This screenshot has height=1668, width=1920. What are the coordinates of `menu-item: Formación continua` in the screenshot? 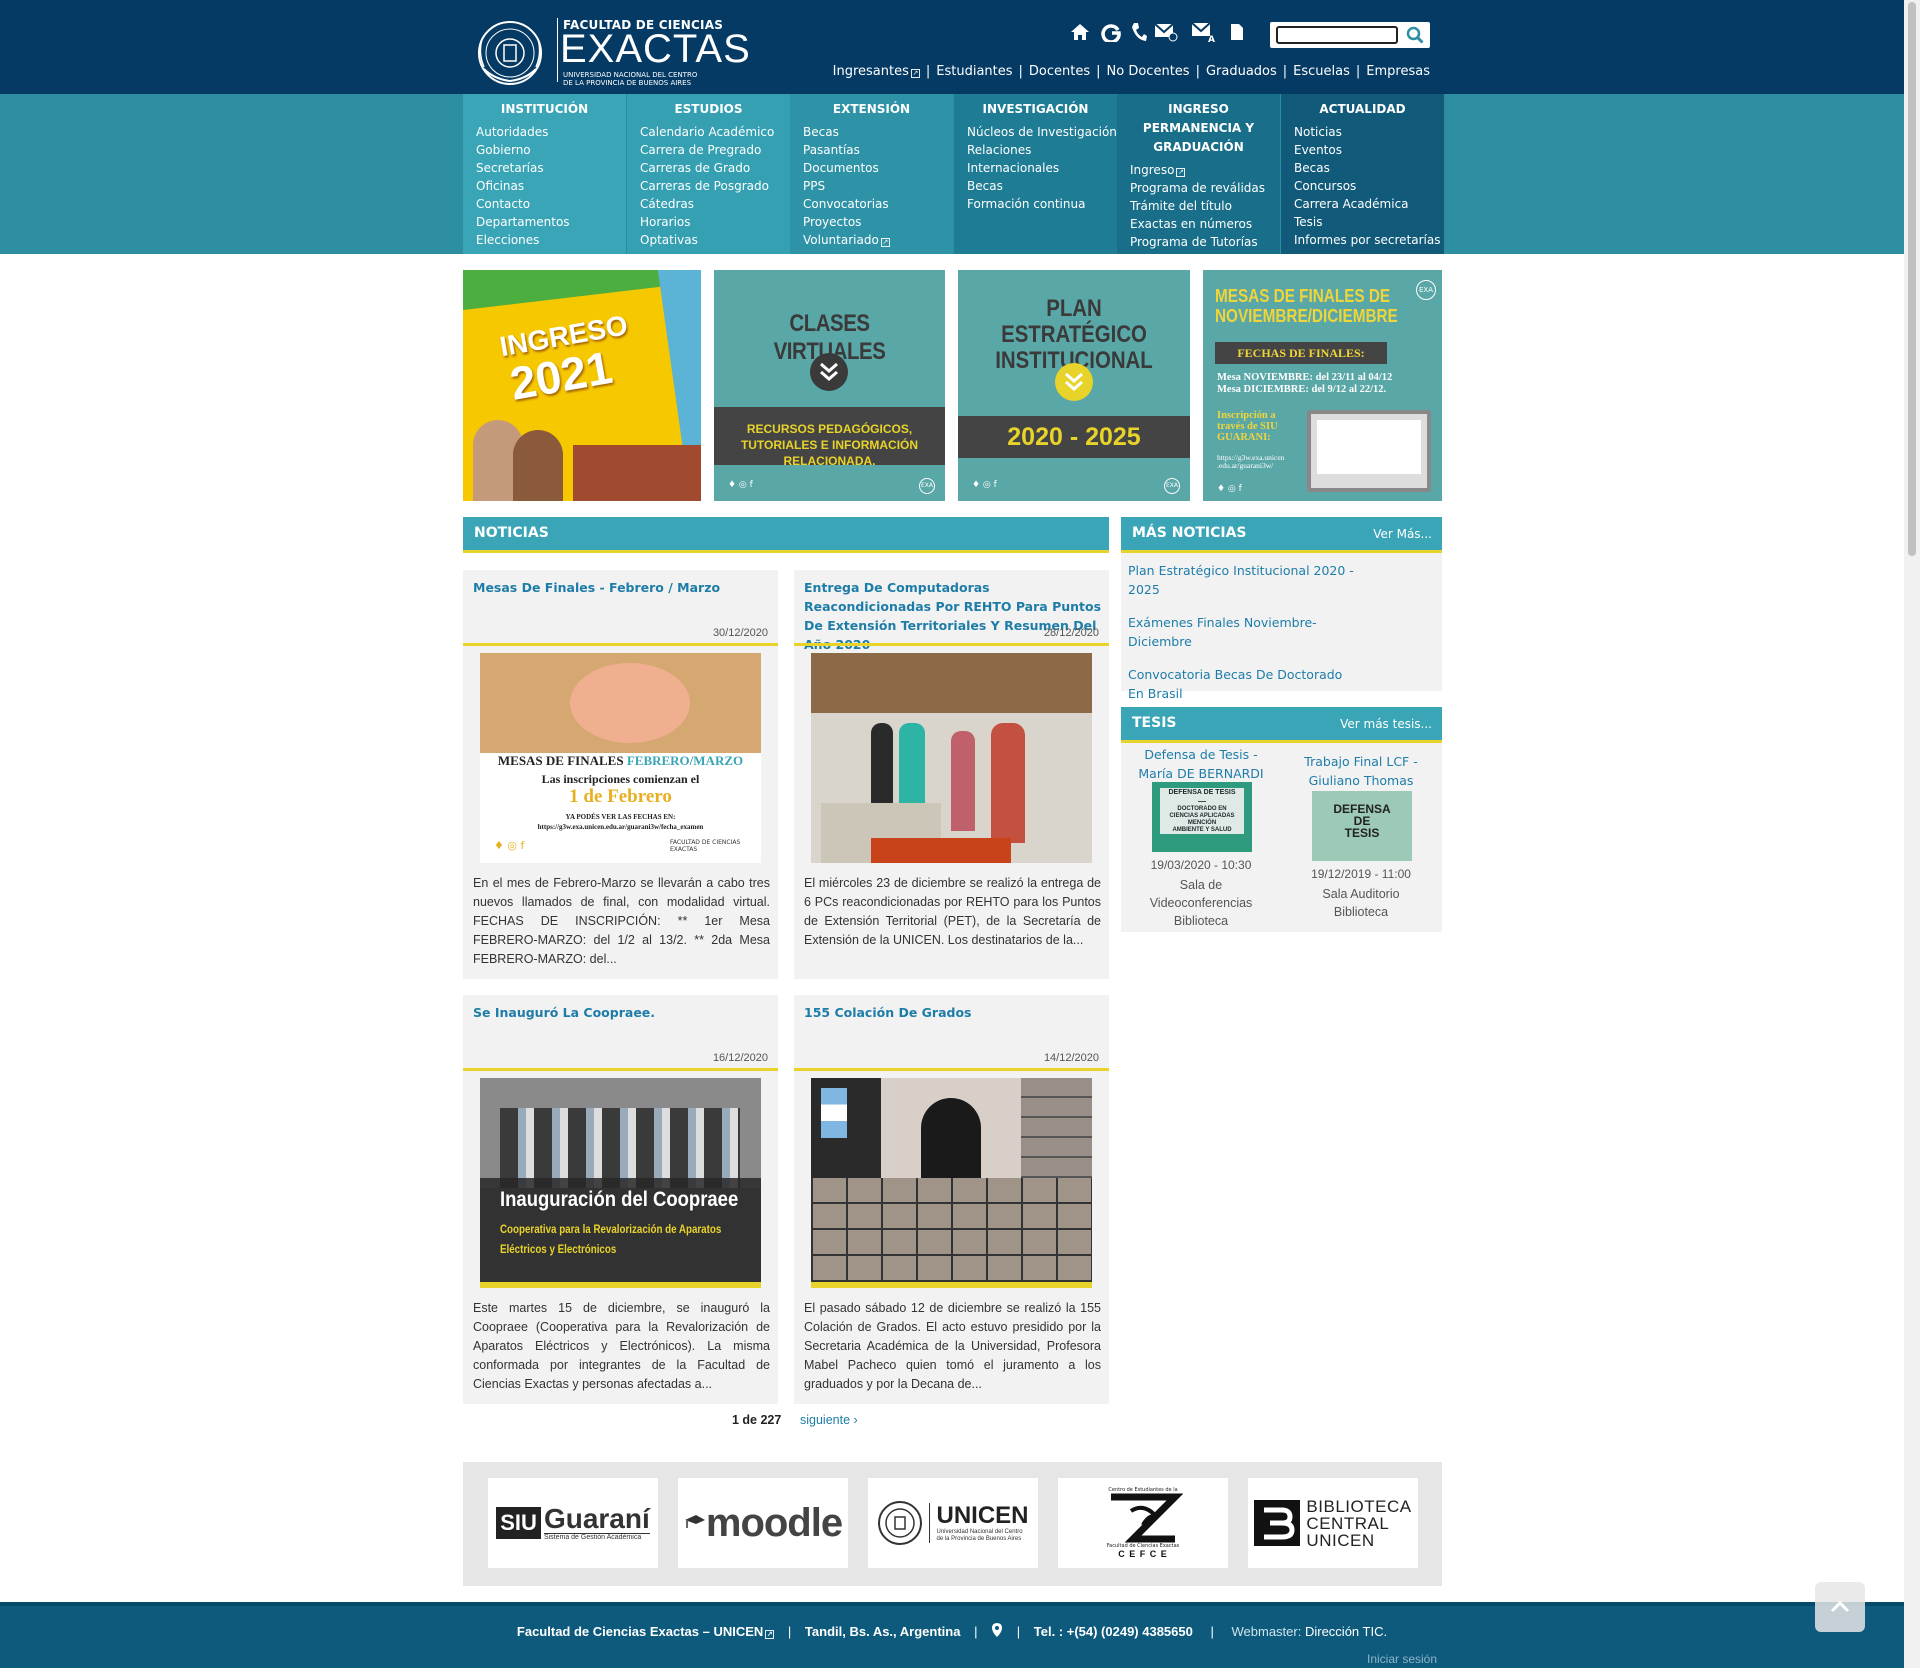 It's located at (1035, 204).